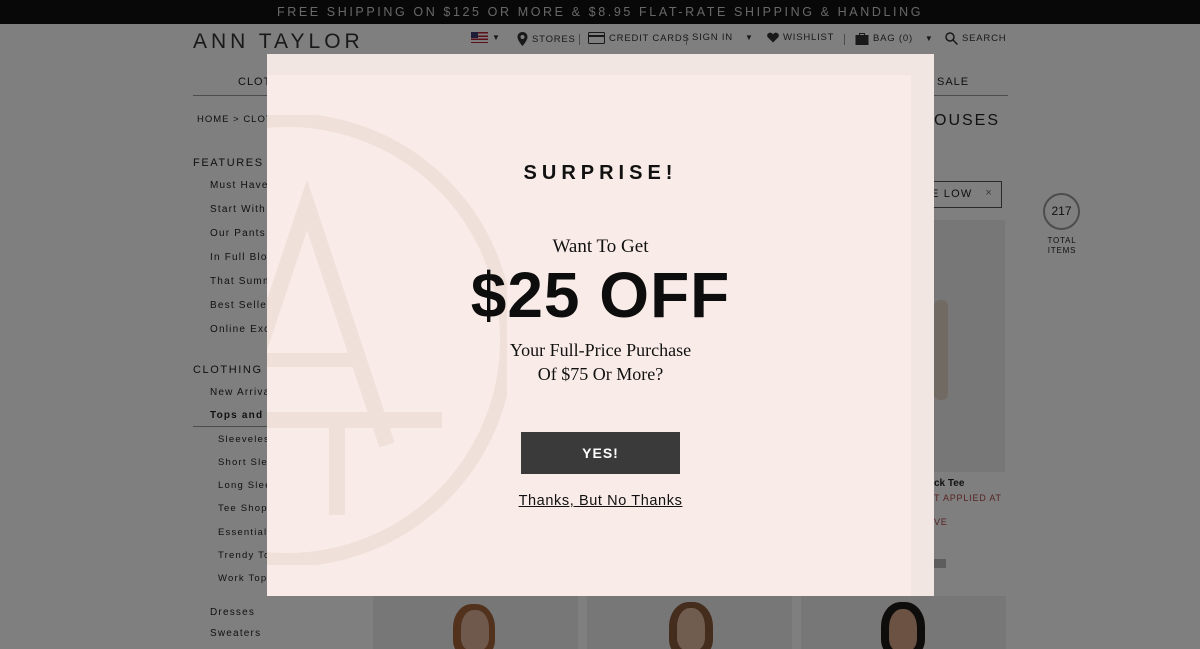  I want to click on modal-offer-amount: $25 OFF, so click(600, 295).